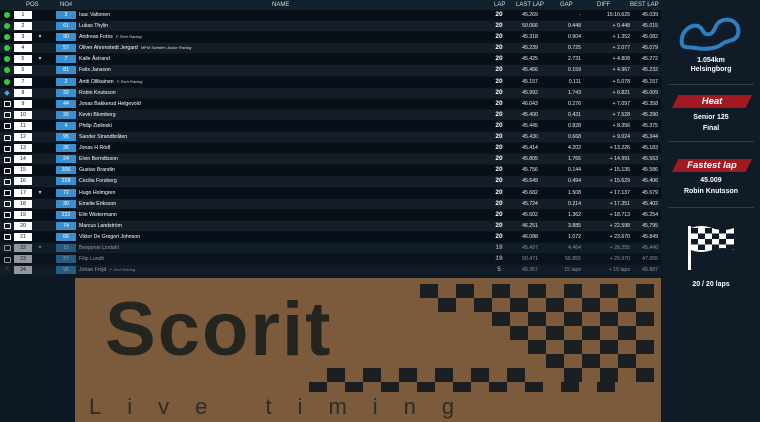  I want to click on team-name: F-Tech Racing, so click(129, 81).